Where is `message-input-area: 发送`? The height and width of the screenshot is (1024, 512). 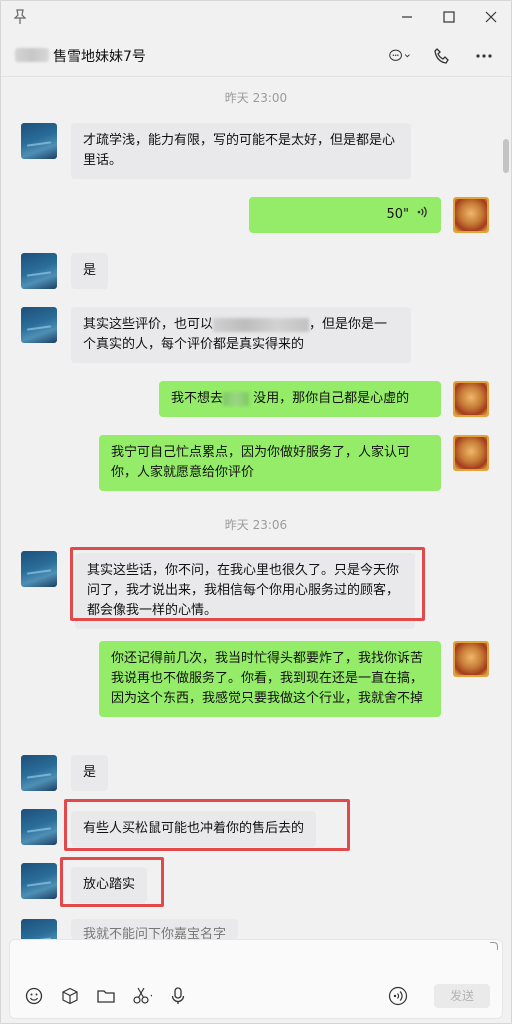 message-input-area: 发送 is located at coordinates (256, 979).